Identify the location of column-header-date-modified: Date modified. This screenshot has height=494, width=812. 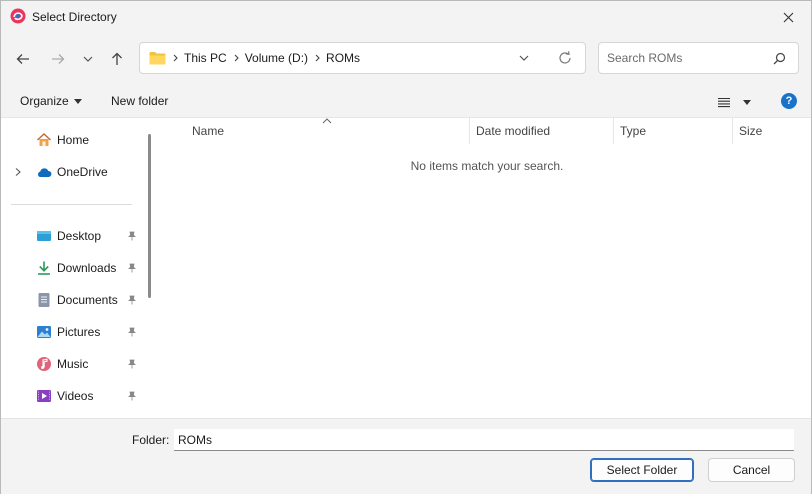
(543, 131).